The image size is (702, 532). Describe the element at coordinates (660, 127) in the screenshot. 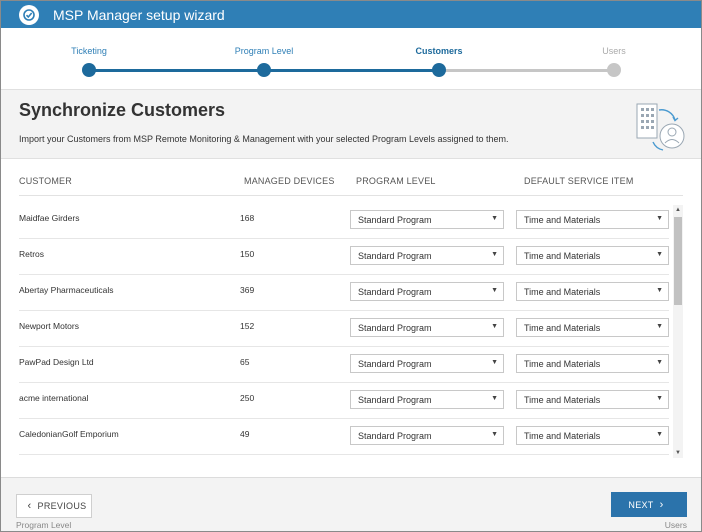

I see `building-user-sync-icon` at that location.